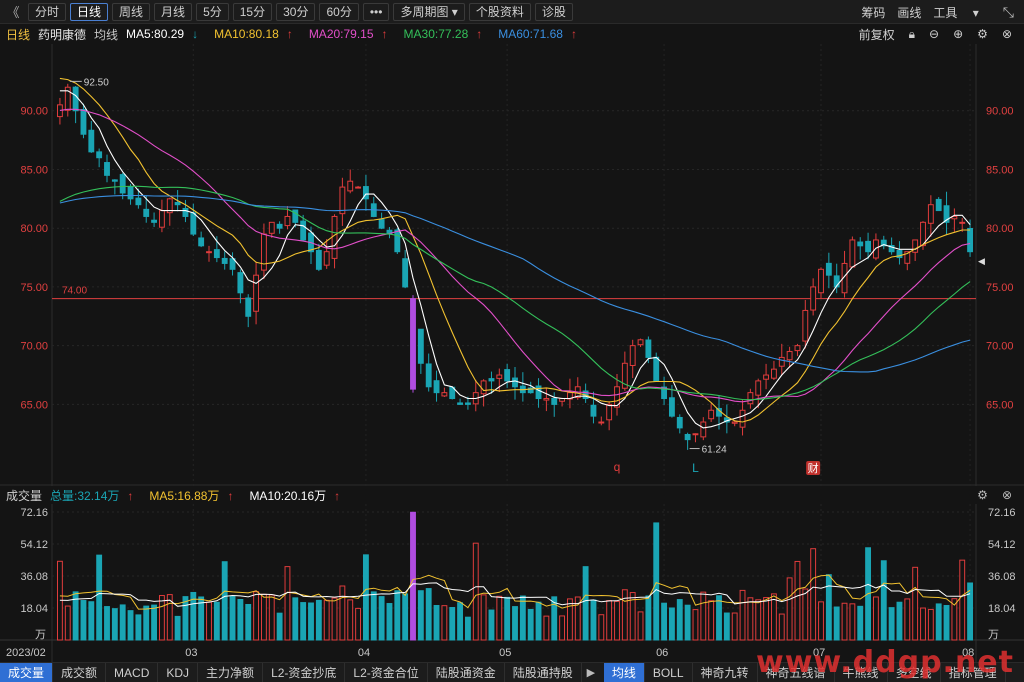 Image resolution: width=1024 pixels, height=682 pixels. Describe the element at coordinates (1008, 12) in the screenshot. I see `expand-icon: ⤡` at that location.